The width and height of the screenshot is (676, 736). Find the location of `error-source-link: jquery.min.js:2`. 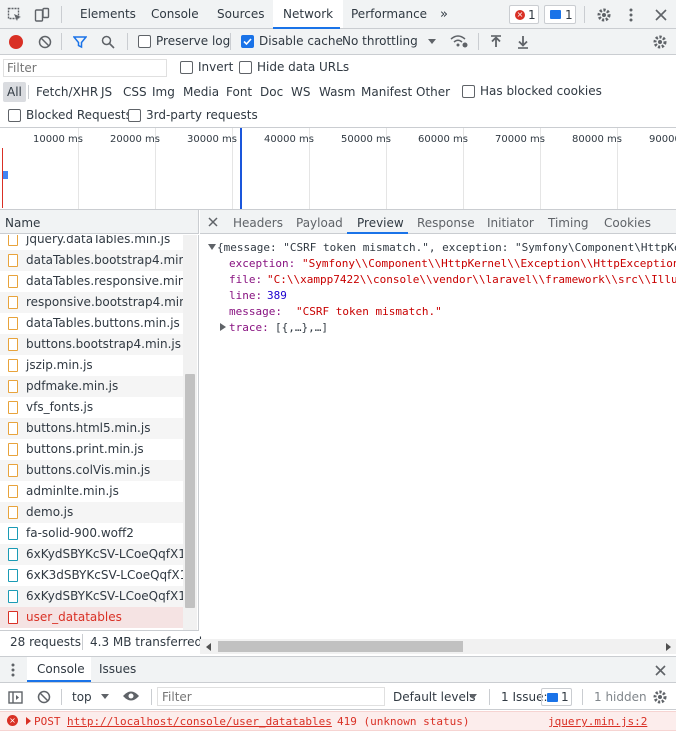

error-source-link: jquery.min.js:2 is located at coordinates (597, 721).